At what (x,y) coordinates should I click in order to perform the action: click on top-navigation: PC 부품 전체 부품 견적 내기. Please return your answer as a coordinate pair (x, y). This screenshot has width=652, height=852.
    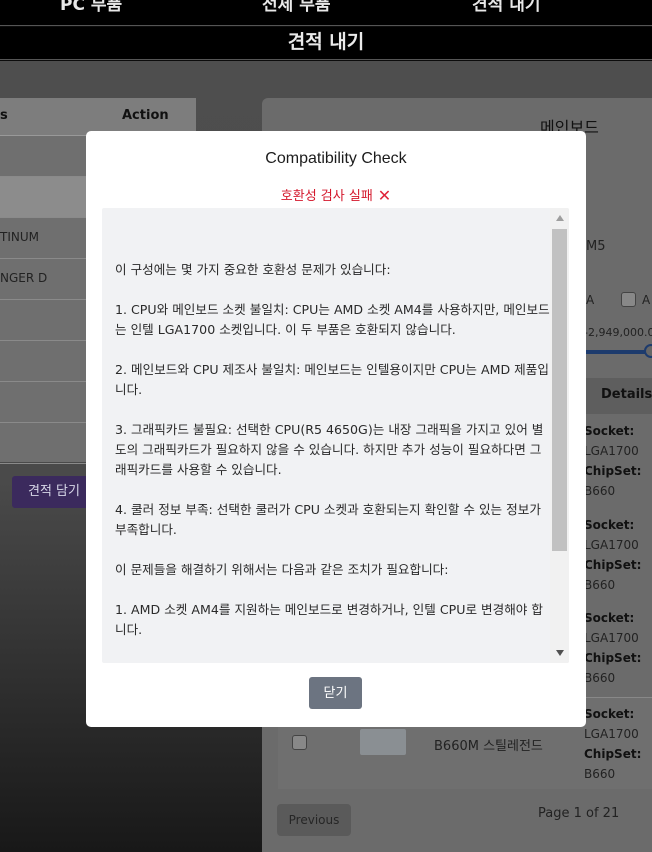
    Looking at the image, I should click on (326, 13).